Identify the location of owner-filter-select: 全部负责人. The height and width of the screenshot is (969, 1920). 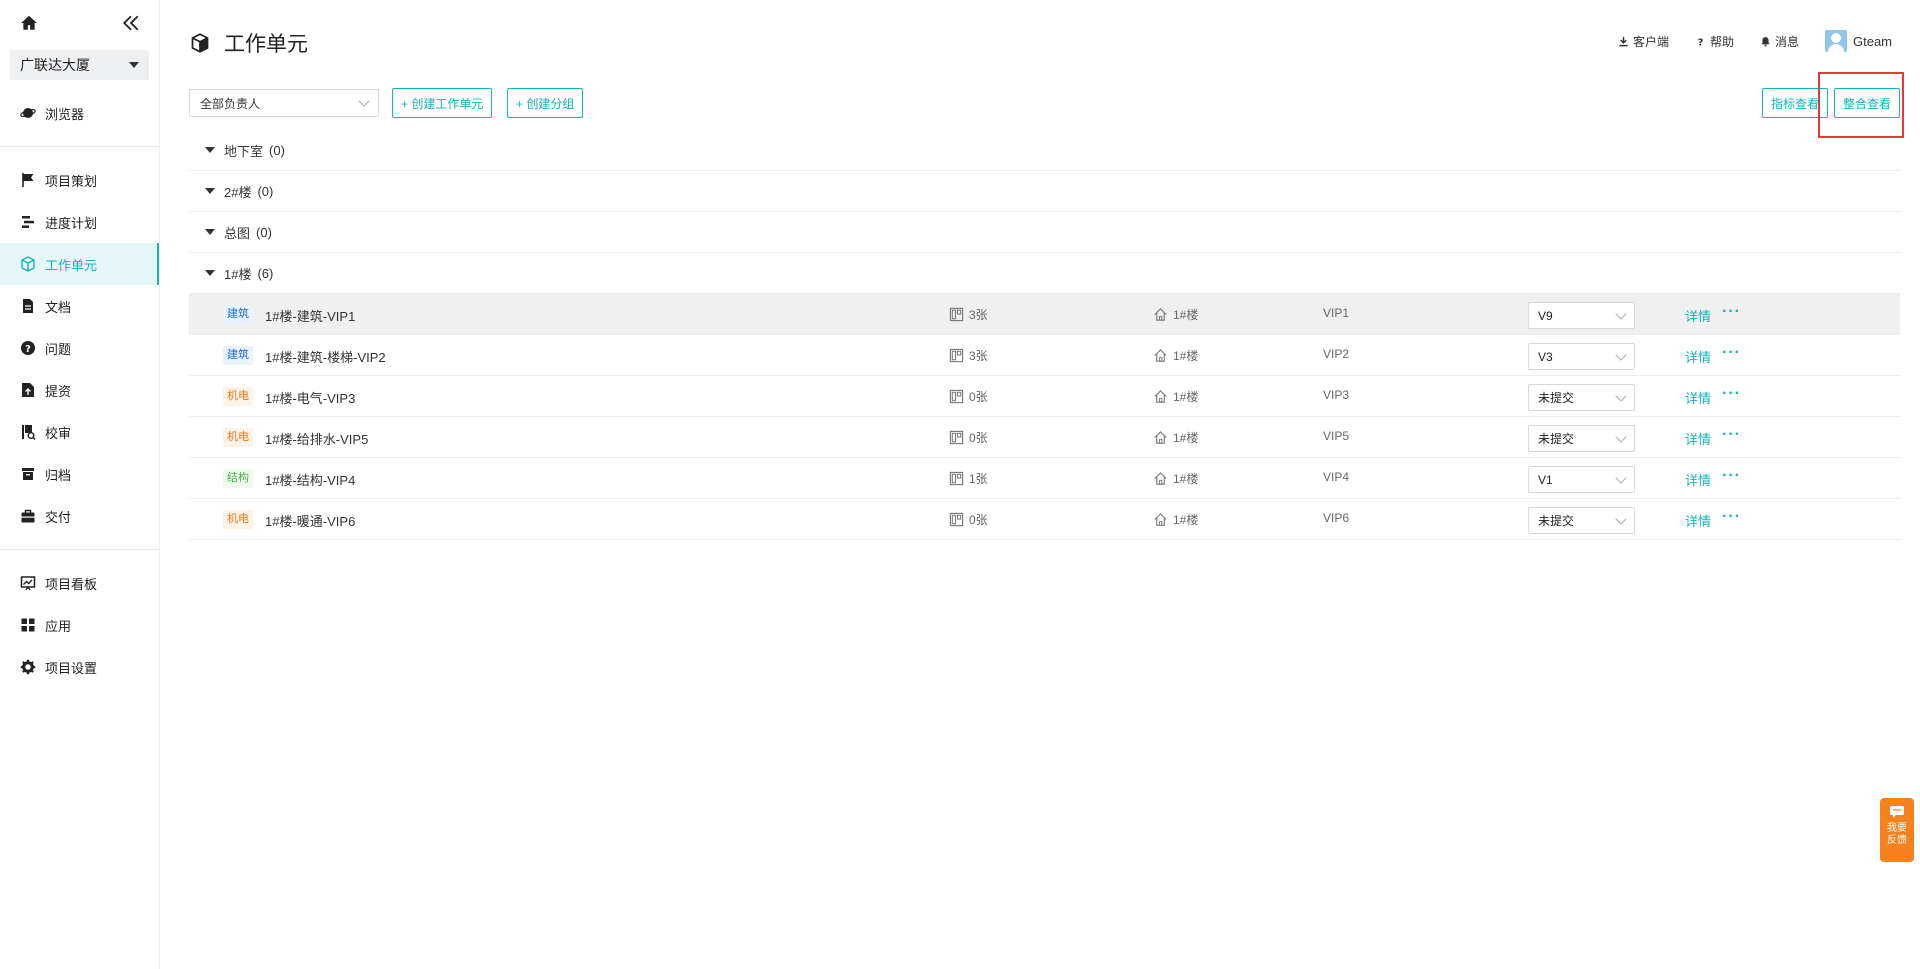
(284, 103).